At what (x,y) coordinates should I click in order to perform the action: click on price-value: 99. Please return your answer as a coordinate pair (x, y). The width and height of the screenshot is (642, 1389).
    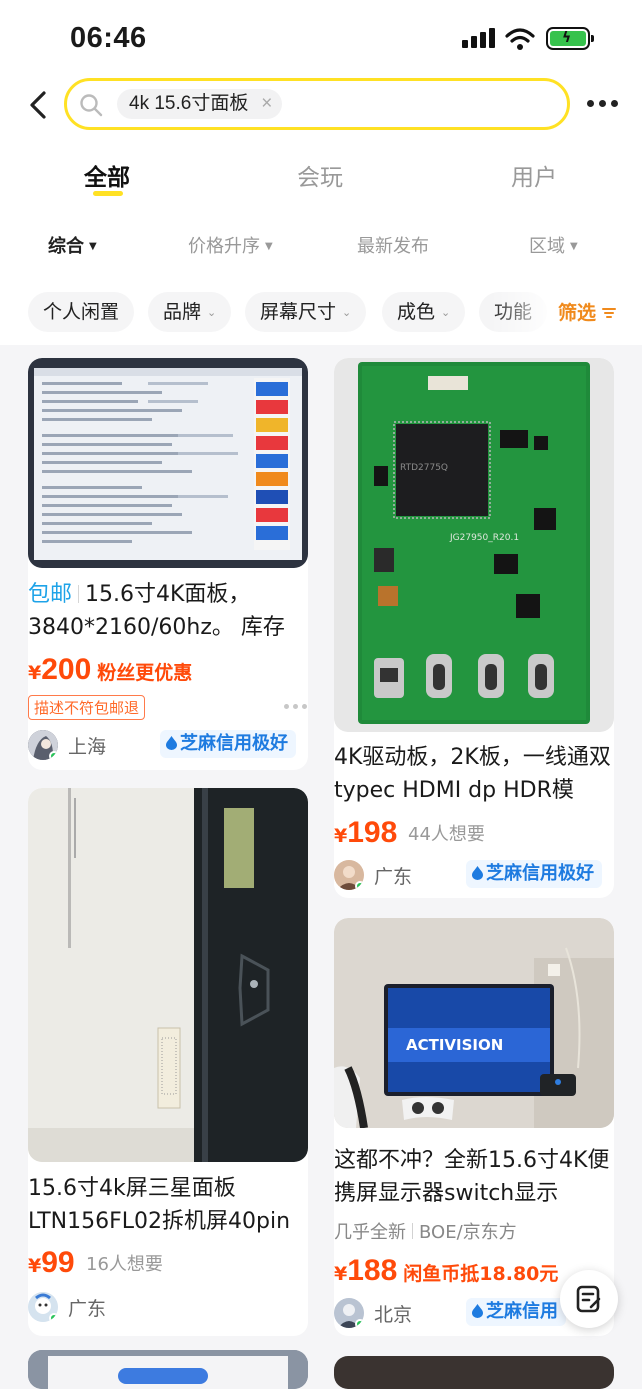
    Looking at the image, I should click on (58, 1262).